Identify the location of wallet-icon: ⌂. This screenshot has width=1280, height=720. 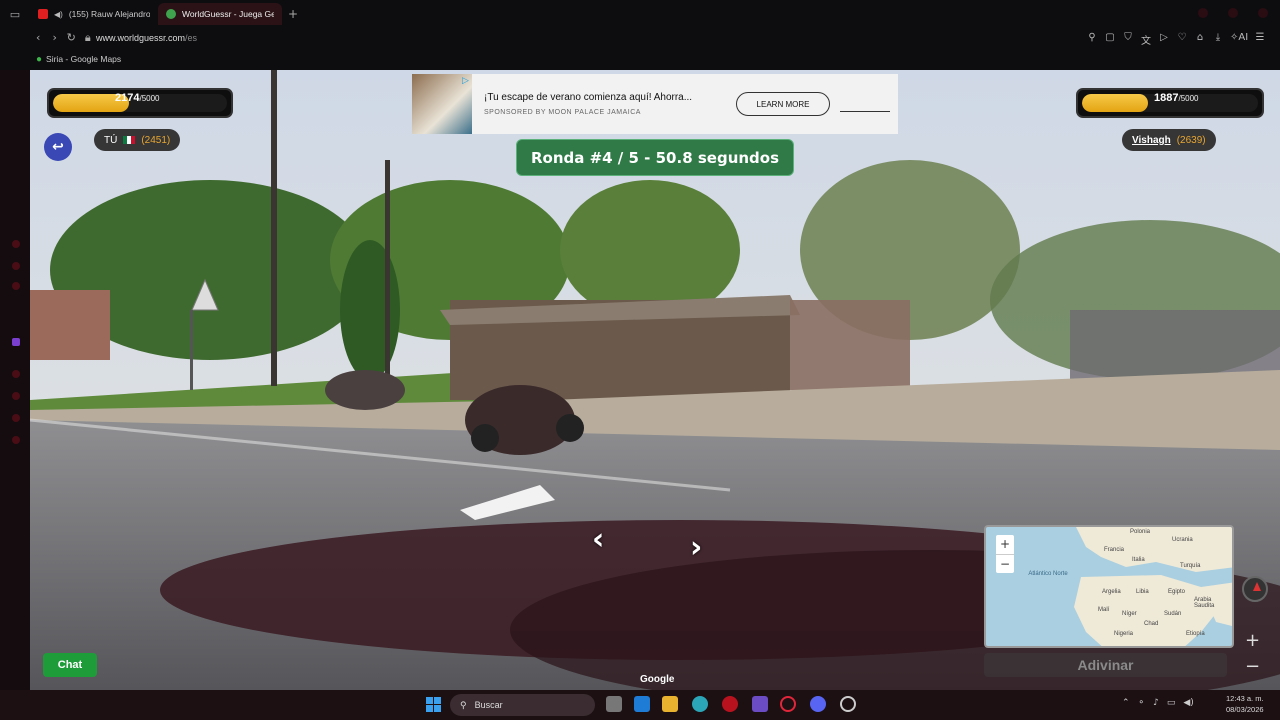
(1200, 39).